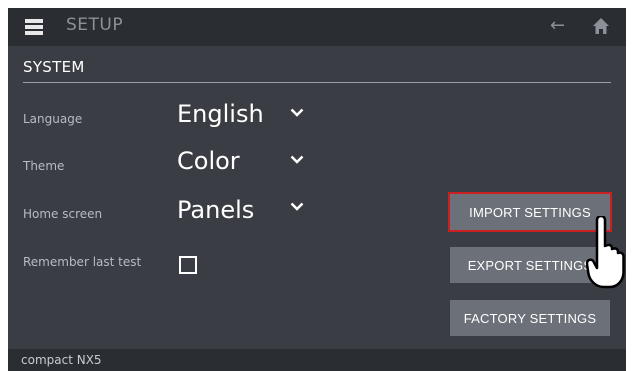 This screenshot has width=634, height=371. Describe the element at coordinates (34, 27) in the screenshot. I see `menu-icon` at that location.